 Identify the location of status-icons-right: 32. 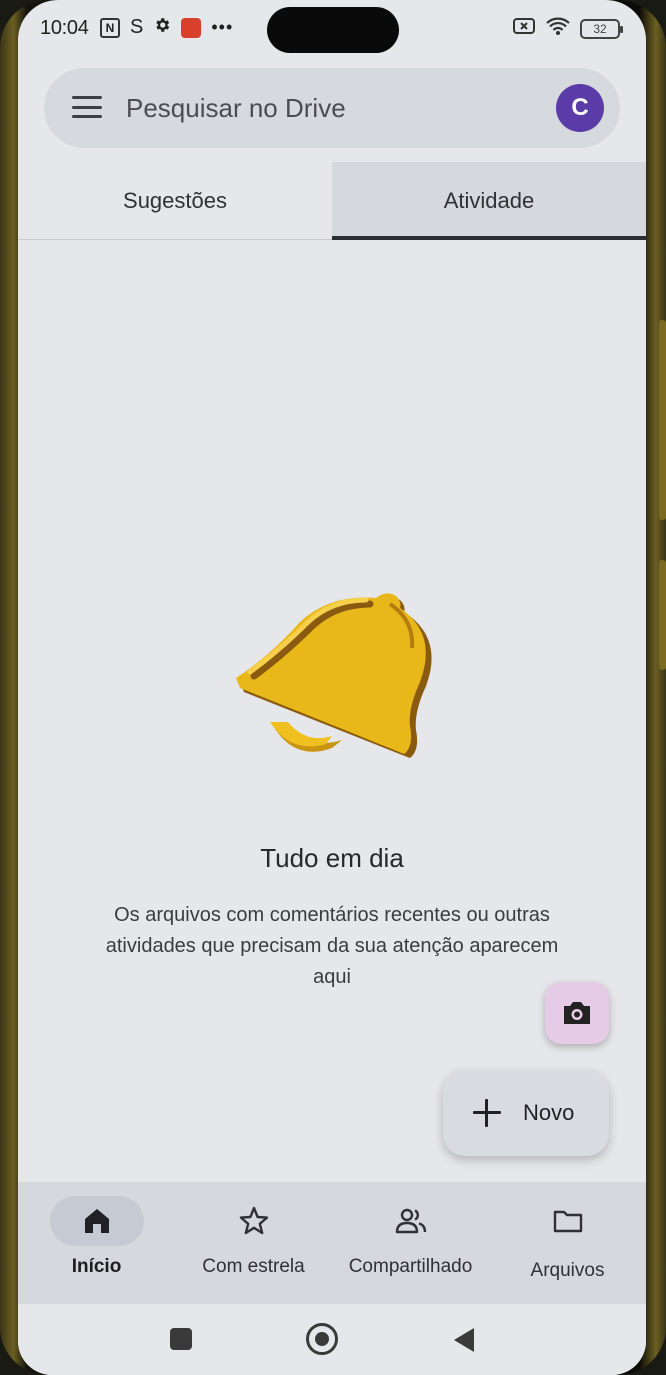
(567, 28).